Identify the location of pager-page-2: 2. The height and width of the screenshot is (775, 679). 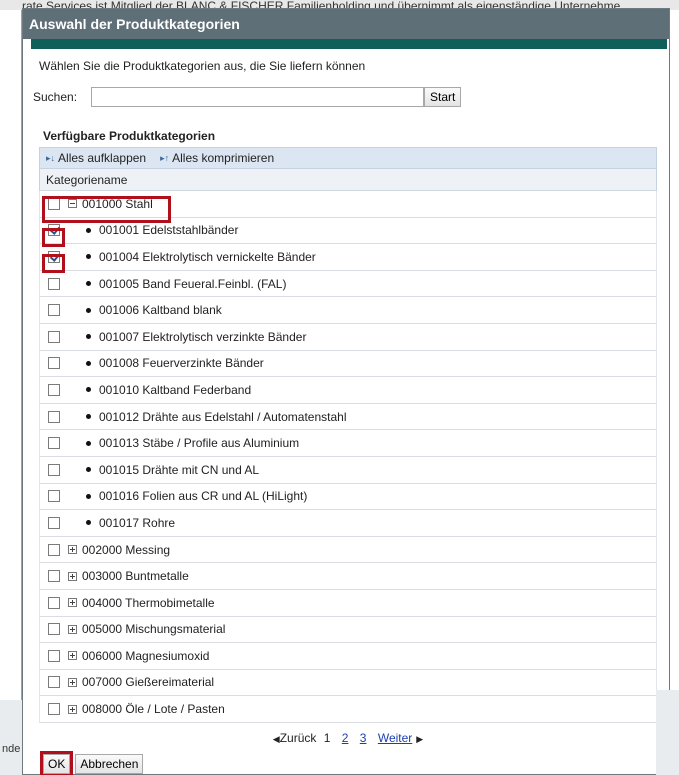
(345, 738).